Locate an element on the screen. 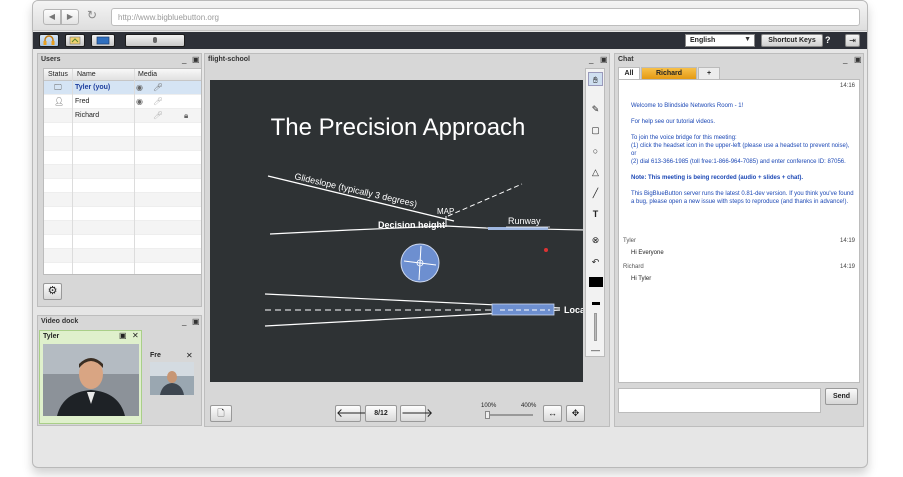 This screenshot has width=903, height=477. microphone-button is located at coordinates (155, 40).